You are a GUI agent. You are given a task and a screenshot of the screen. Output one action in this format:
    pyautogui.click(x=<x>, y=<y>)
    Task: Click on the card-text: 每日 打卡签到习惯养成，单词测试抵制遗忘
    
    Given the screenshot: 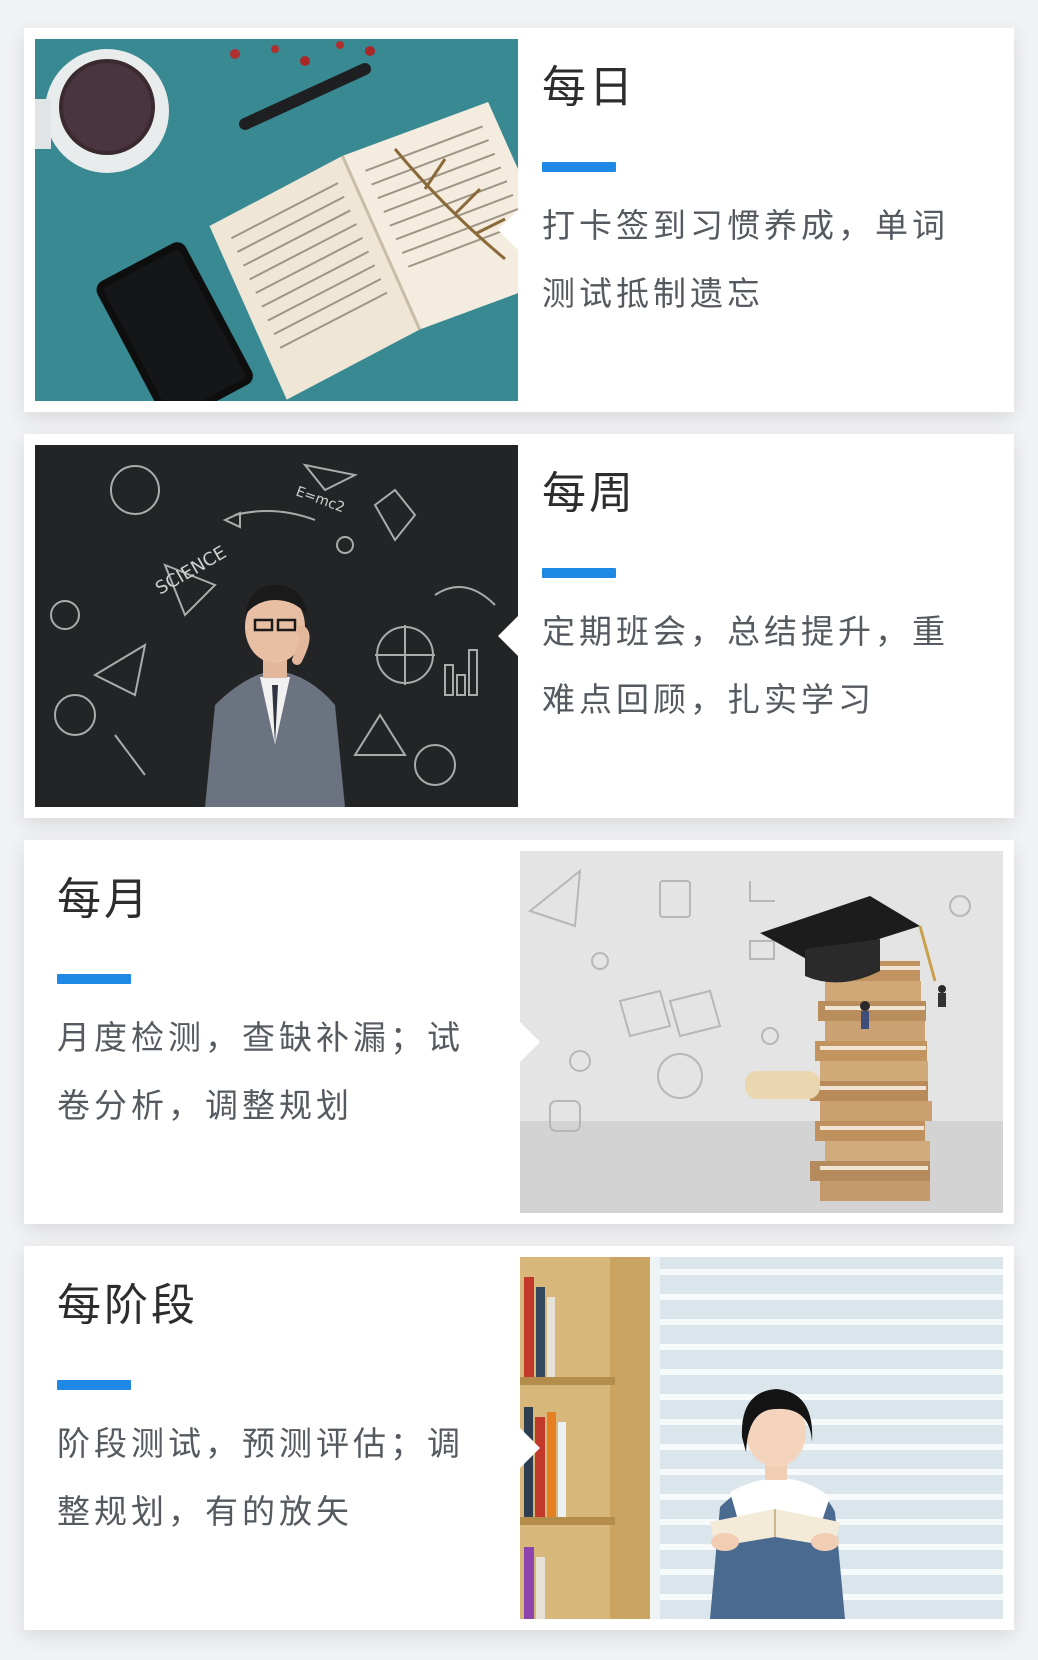 What is the action you would take?
    pyautogui.click(x=762, y=220)
    